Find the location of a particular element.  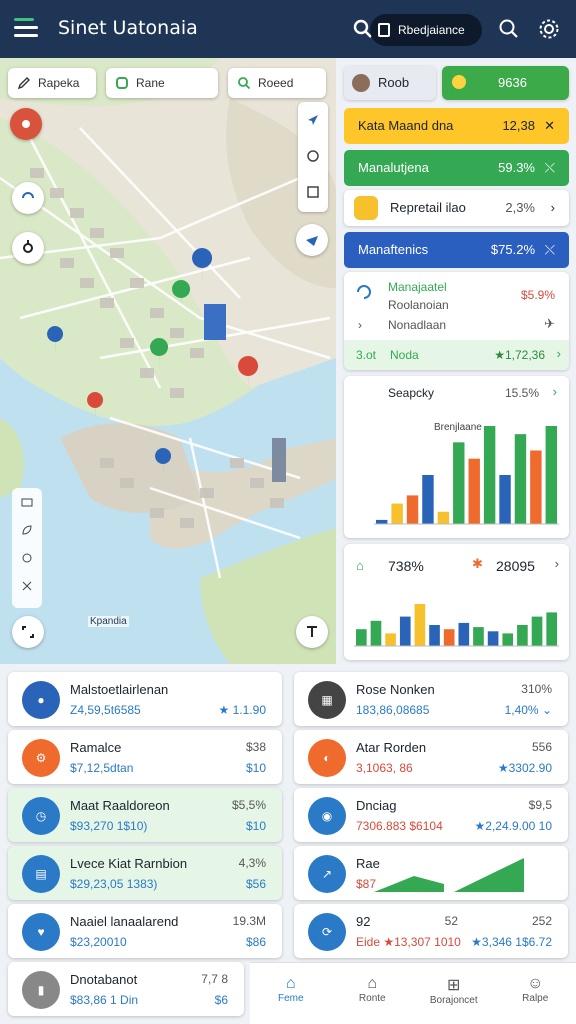

locate-button is located at coordinates (28, 248).